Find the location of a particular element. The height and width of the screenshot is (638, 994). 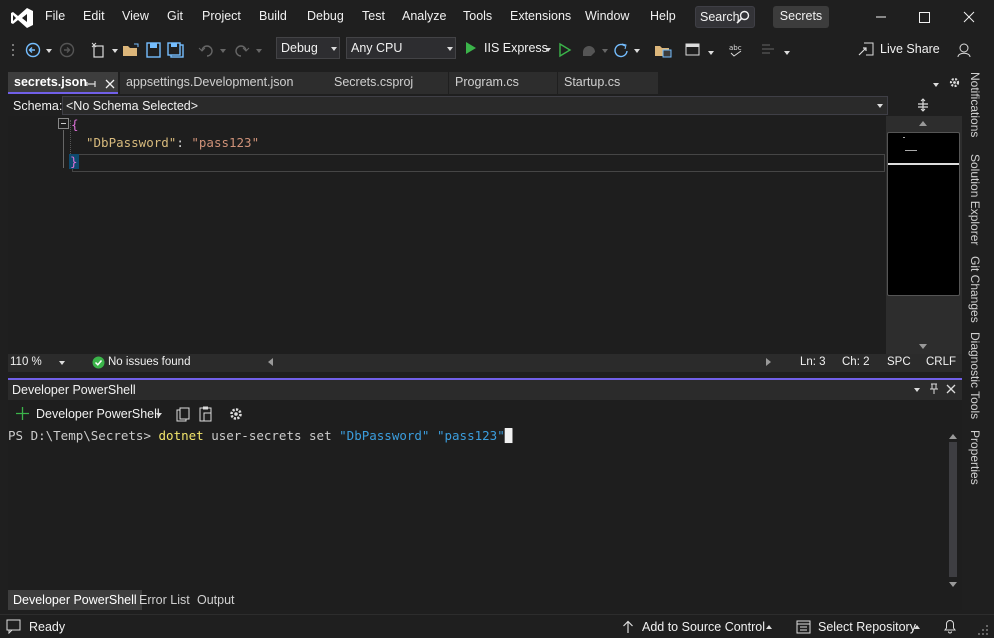

panel-tab-output: Output is located at coordinates (216, 600).